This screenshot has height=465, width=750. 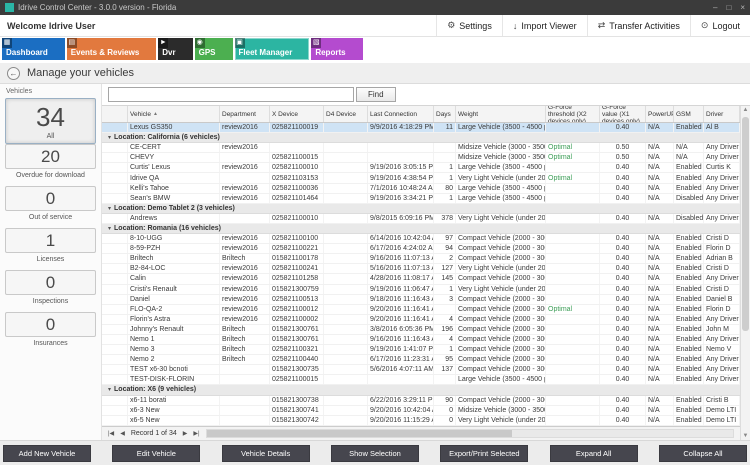 I want to click on close-button: ×, so click(x=742, y=7).